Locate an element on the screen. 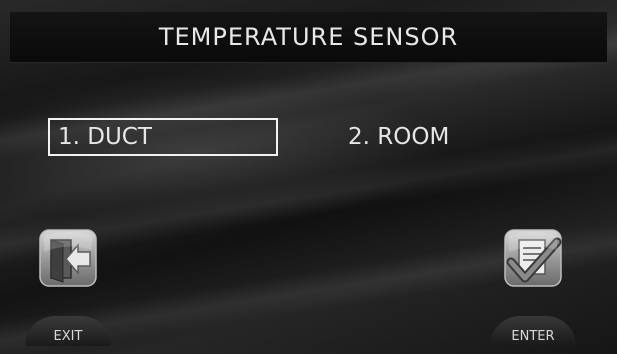 Image resolution: width=617 pixels, height=354 pixels. option-room-label: 2. ROOM is located at coordinates (399, 137).